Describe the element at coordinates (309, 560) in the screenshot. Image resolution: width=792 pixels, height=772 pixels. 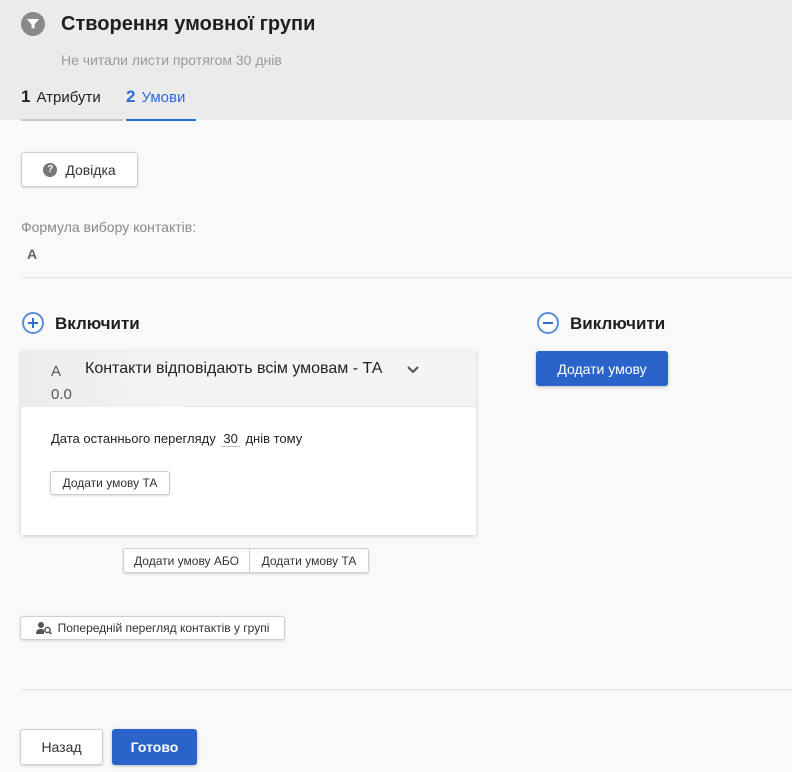
I see `add-and-group-button: Додати умову ТА` at that location.